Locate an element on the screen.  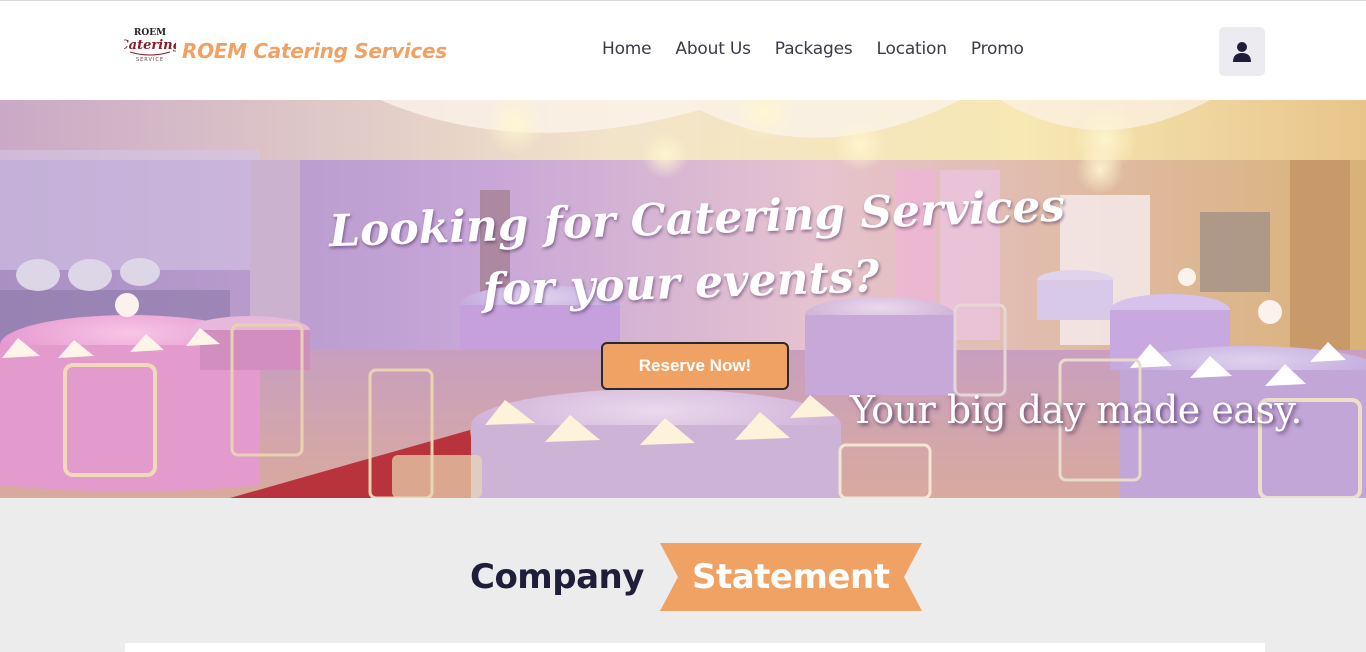
nav-promo: Promo is located at coordinates (997, 49).